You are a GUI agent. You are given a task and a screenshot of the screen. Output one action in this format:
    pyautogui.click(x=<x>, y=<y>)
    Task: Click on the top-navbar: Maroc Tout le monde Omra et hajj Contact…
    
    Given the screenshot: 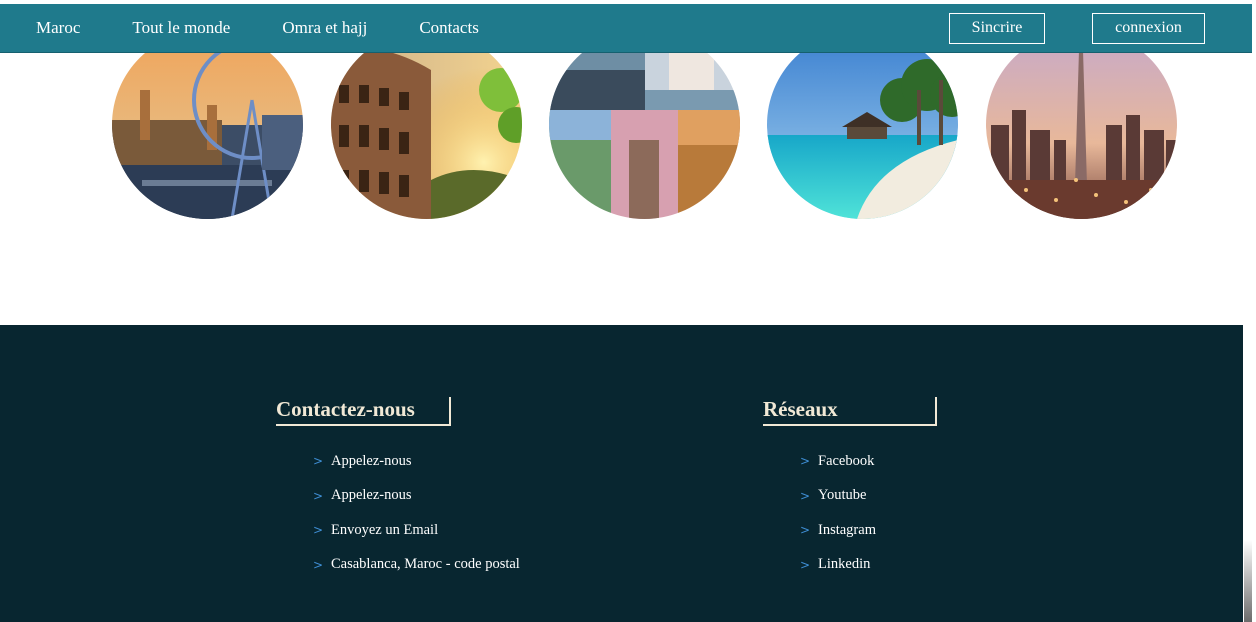 What is the action you would take?
    pyautogui.click(x=626, y=28)
    